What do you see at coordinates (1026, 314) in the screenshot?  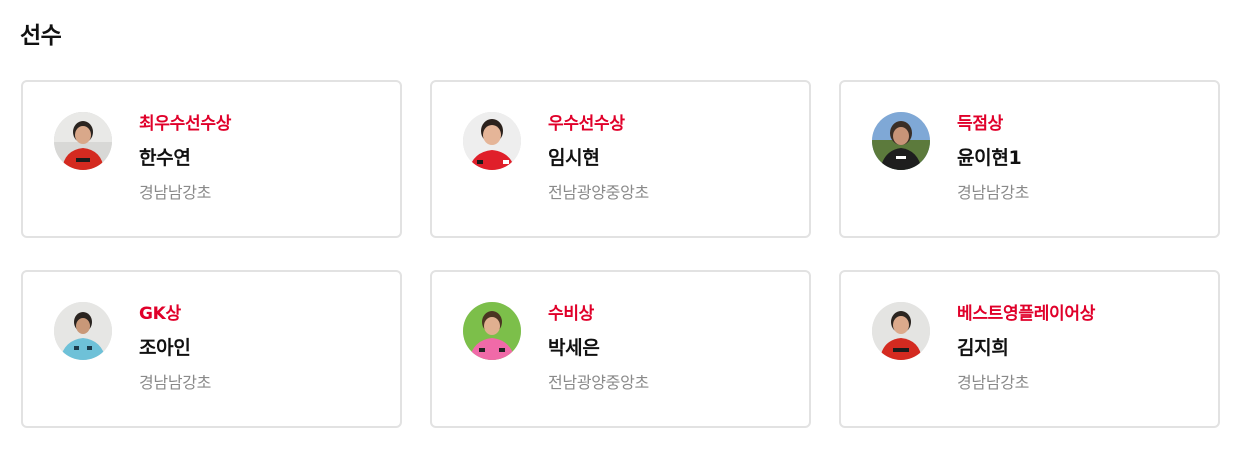 I see `award-label: 베스트영플레이어상` at bounding box center [1026, 314].